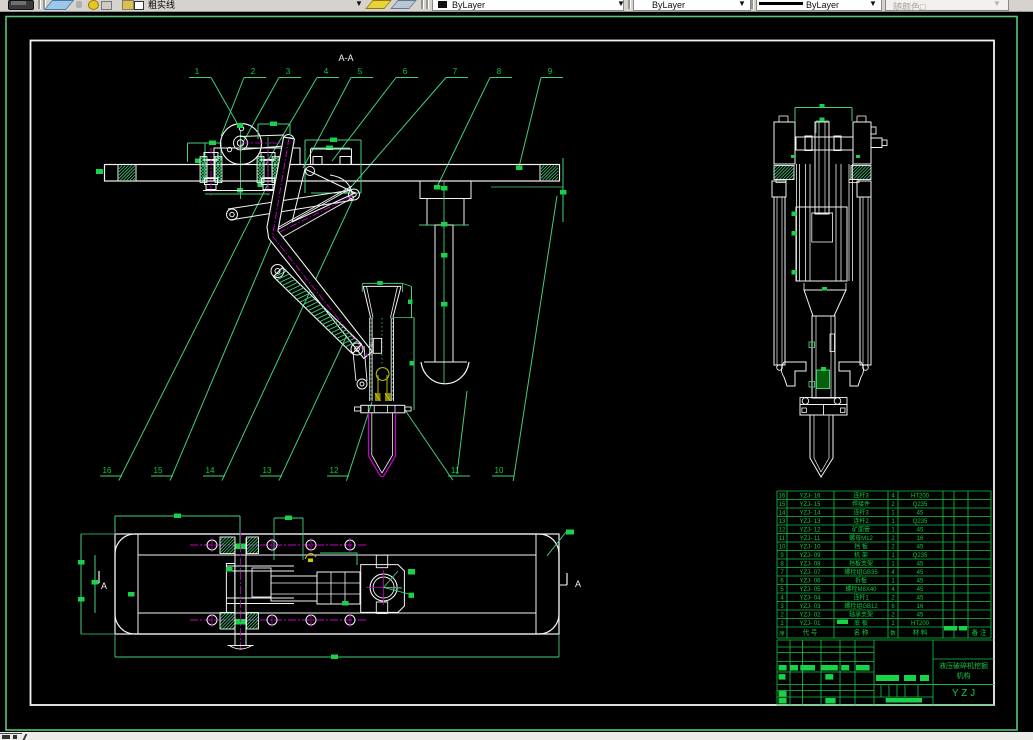 The width and height of the screenshot is (1033, 740). Describe the element at coordinates (810, 514) in the screenshot. I see `svg-text: YZJ- 14` at that location.